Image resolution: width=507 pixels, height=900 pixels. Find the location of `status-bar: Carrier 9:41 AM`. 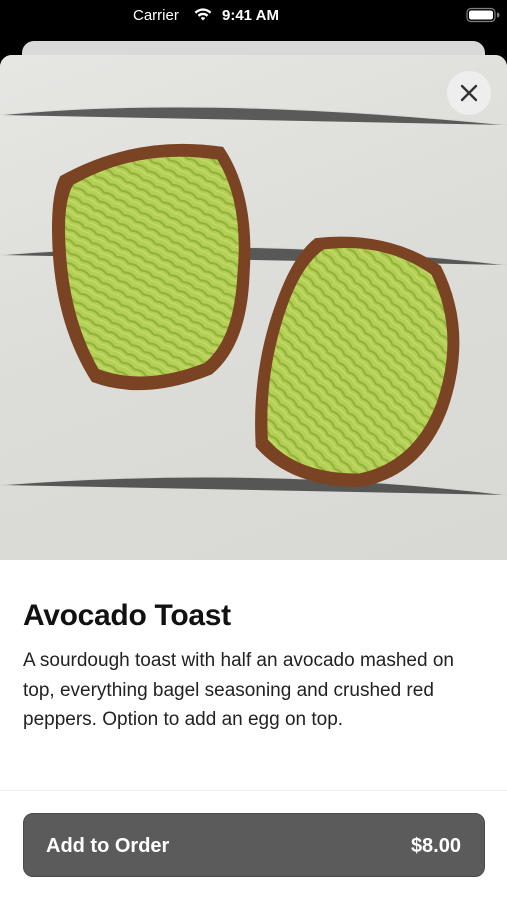

status-bar: Carrier 9:41 AM is located at coordinates (253, 17).